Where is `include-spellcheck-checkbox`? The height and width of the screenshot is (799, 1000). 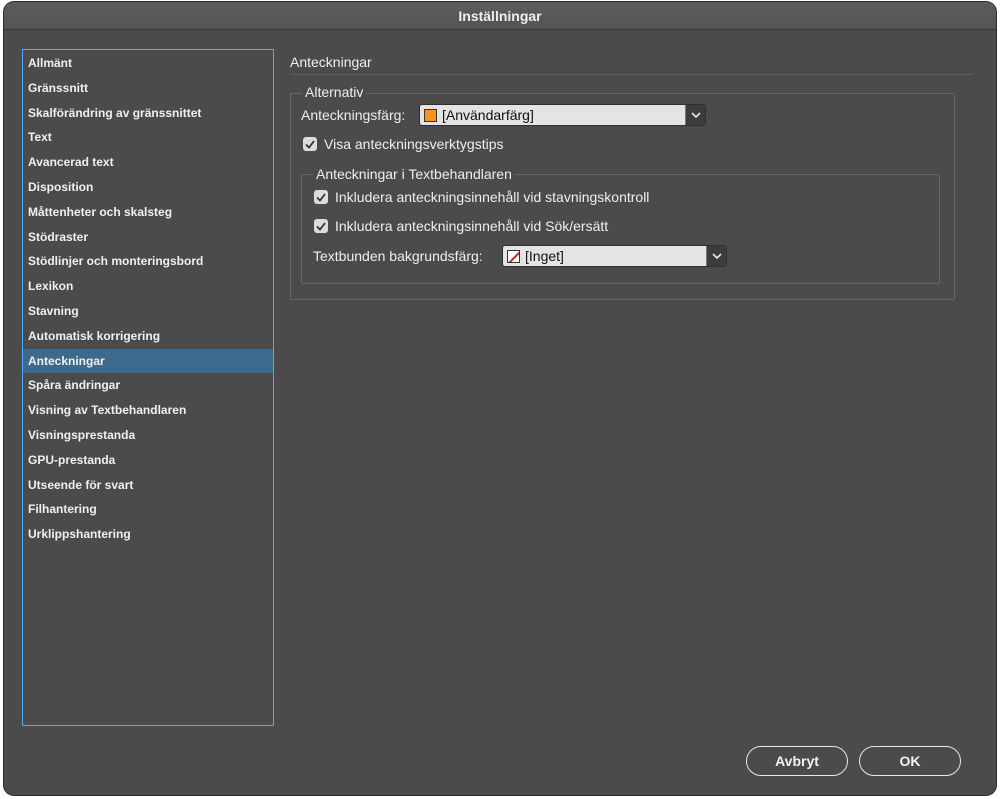 include-spellcheck-checkbox is located at coordinates (321, 197).